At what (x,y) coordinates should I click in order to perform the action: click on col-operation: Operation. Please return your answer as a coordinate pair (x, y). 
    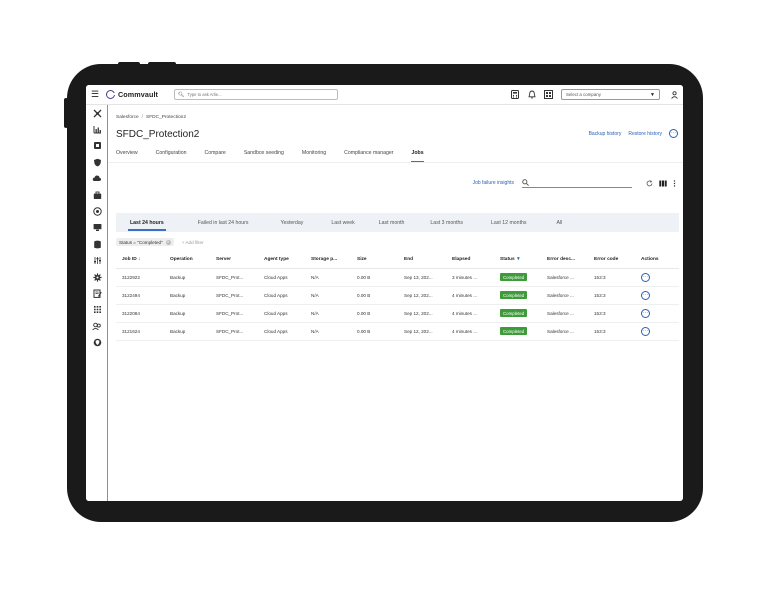
    Looking at the image, I should click on (187, 260).